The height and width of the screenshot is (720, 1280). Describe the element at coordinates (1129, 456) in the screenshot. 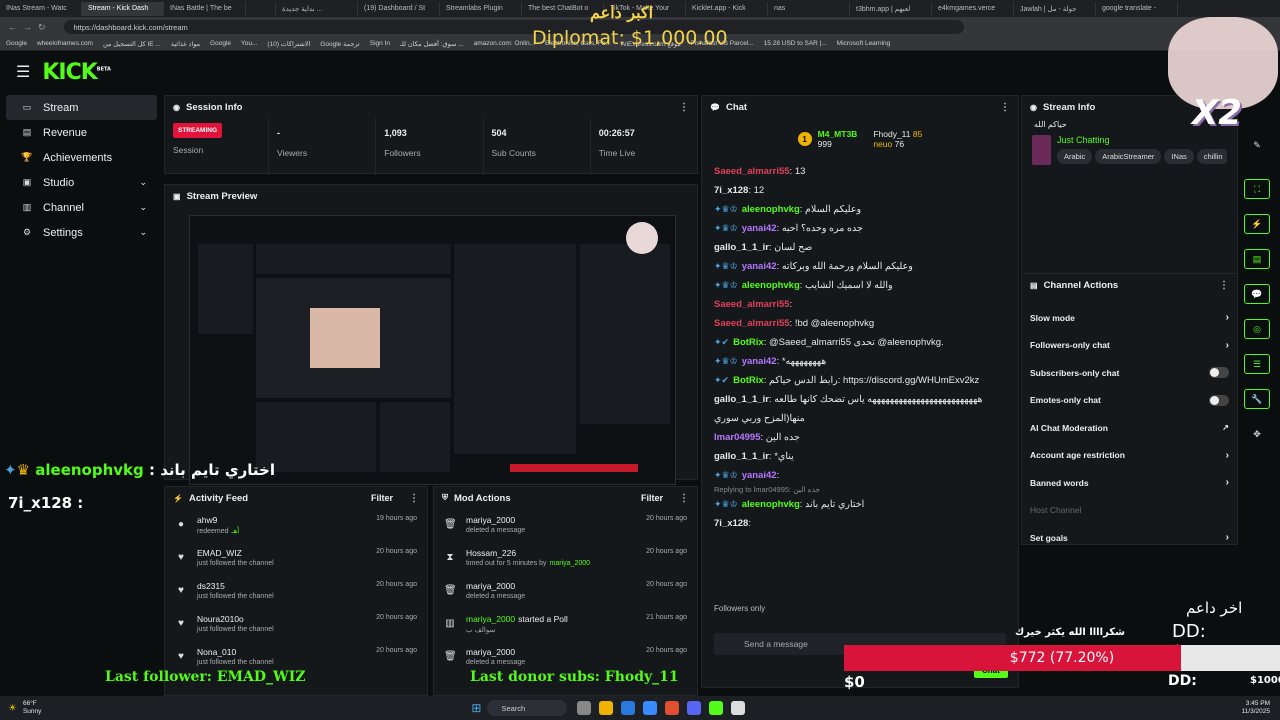

I see `channel-action-account-age-restriction: Account age restriction ›` at that location.